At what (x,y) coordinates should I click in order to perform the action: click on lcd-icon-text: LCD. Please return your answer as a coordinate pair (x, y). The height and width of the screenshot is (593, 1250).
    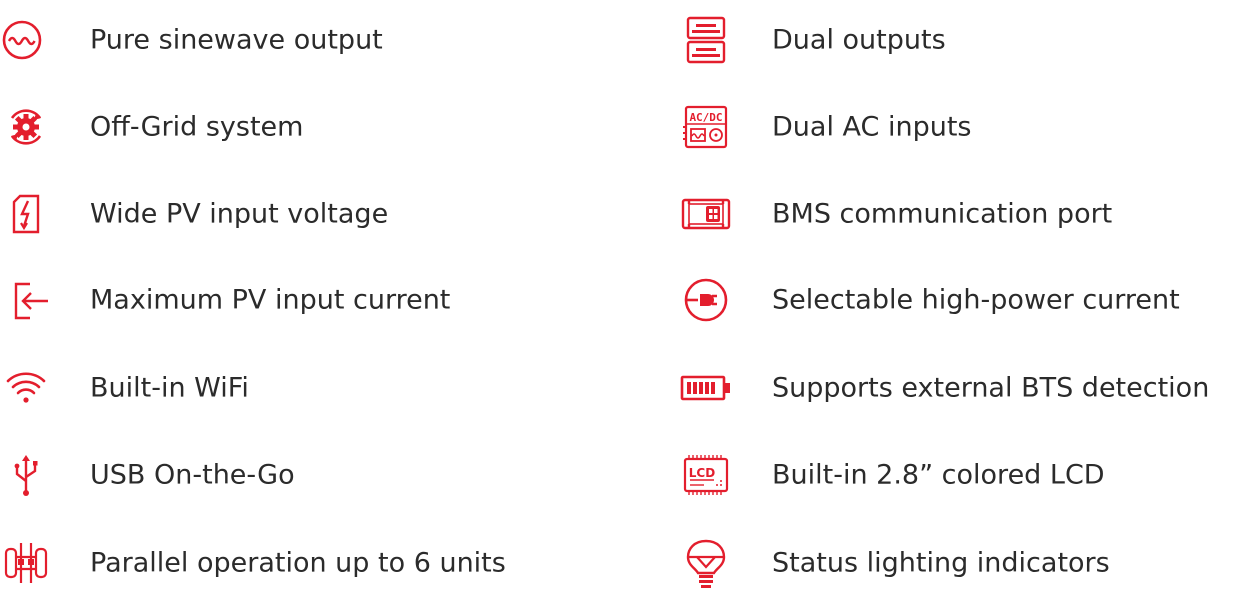
    Looking at the image, I should click on (702, 473).